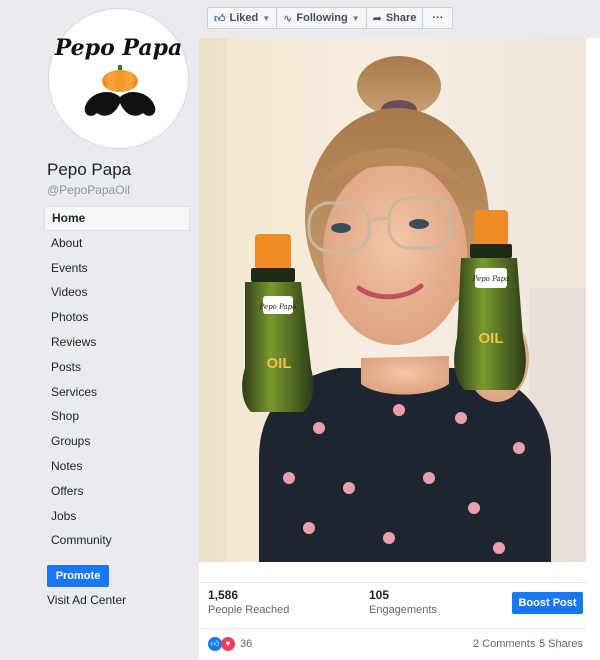  What do you see at coordinates (117, 243) in the screenshot?
I see `sidebar-item-about: About` at bounding box center [117, 243].